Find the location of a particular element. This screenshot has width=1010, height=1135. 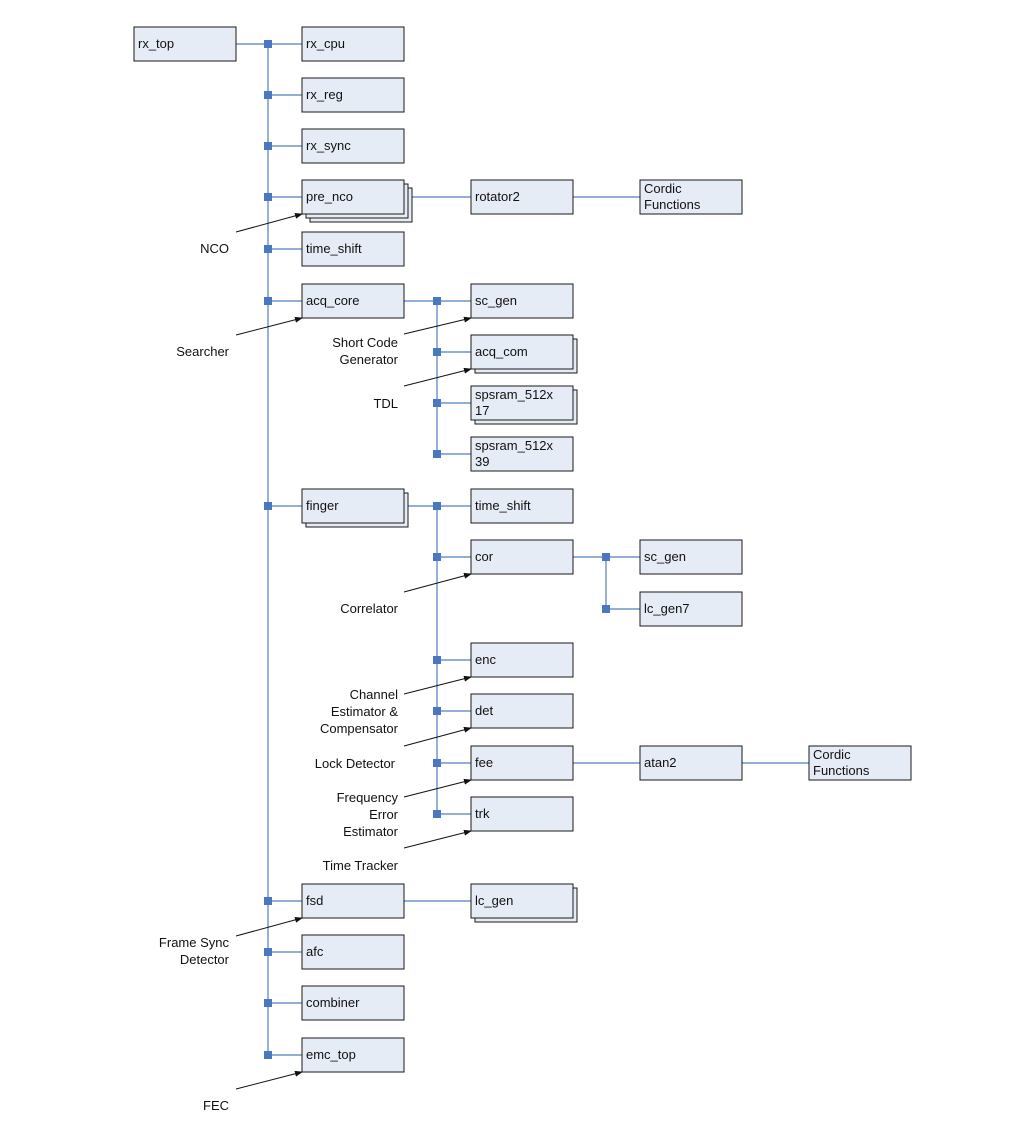

module-label: lc_gen is located at coordinates (494, 900).